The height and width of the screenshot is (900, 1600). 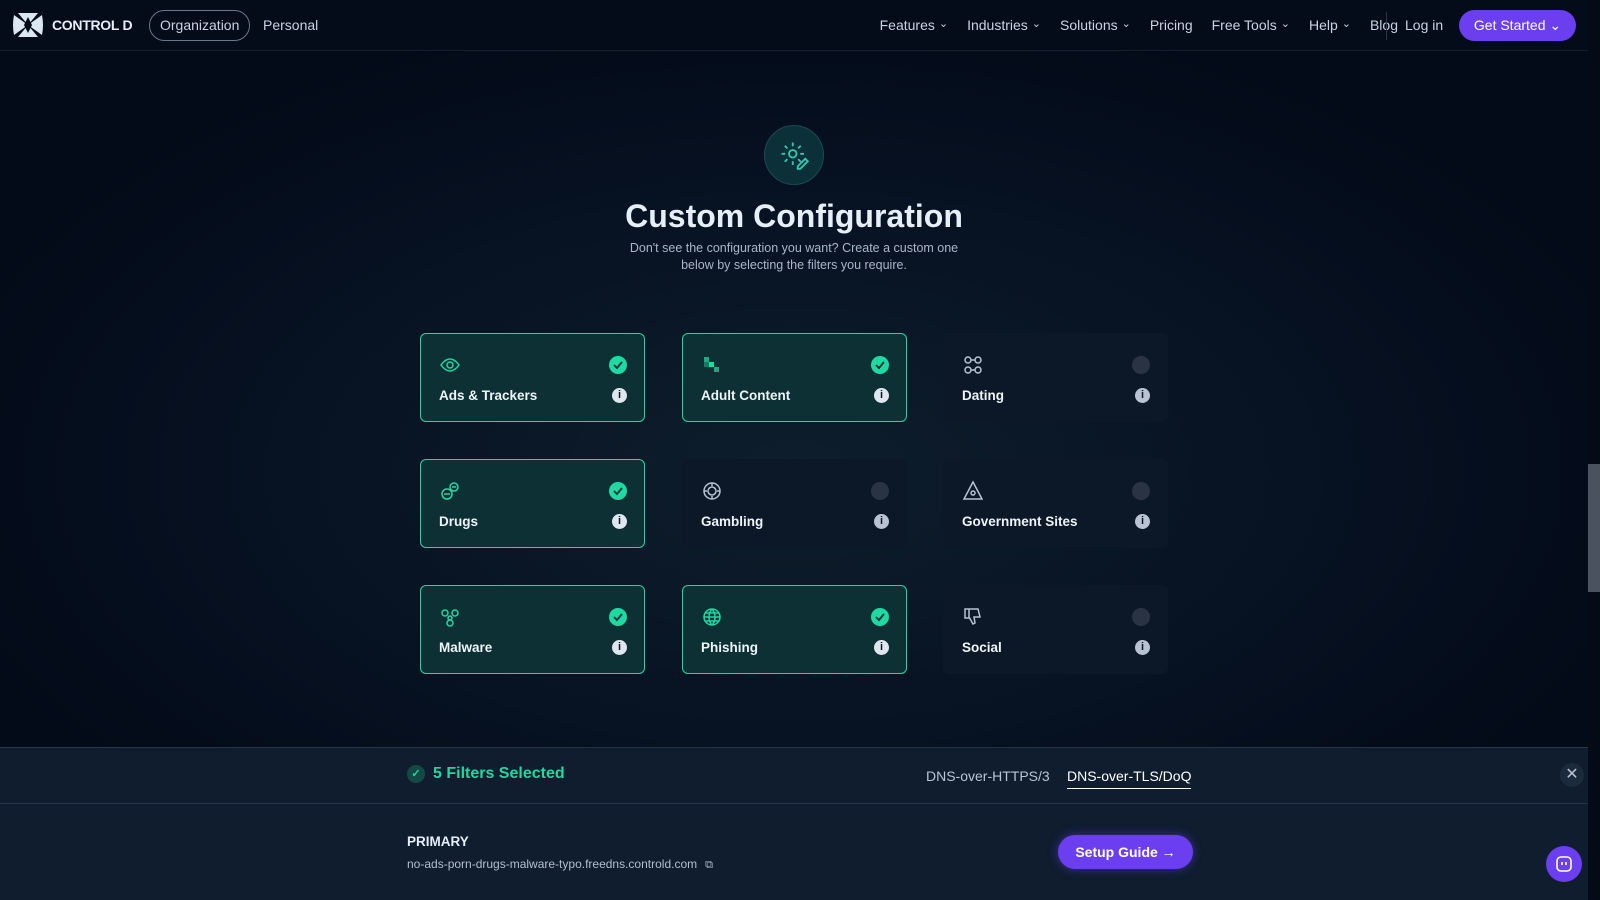 I want to click on chat-icon, so click(x=1564, y=864).